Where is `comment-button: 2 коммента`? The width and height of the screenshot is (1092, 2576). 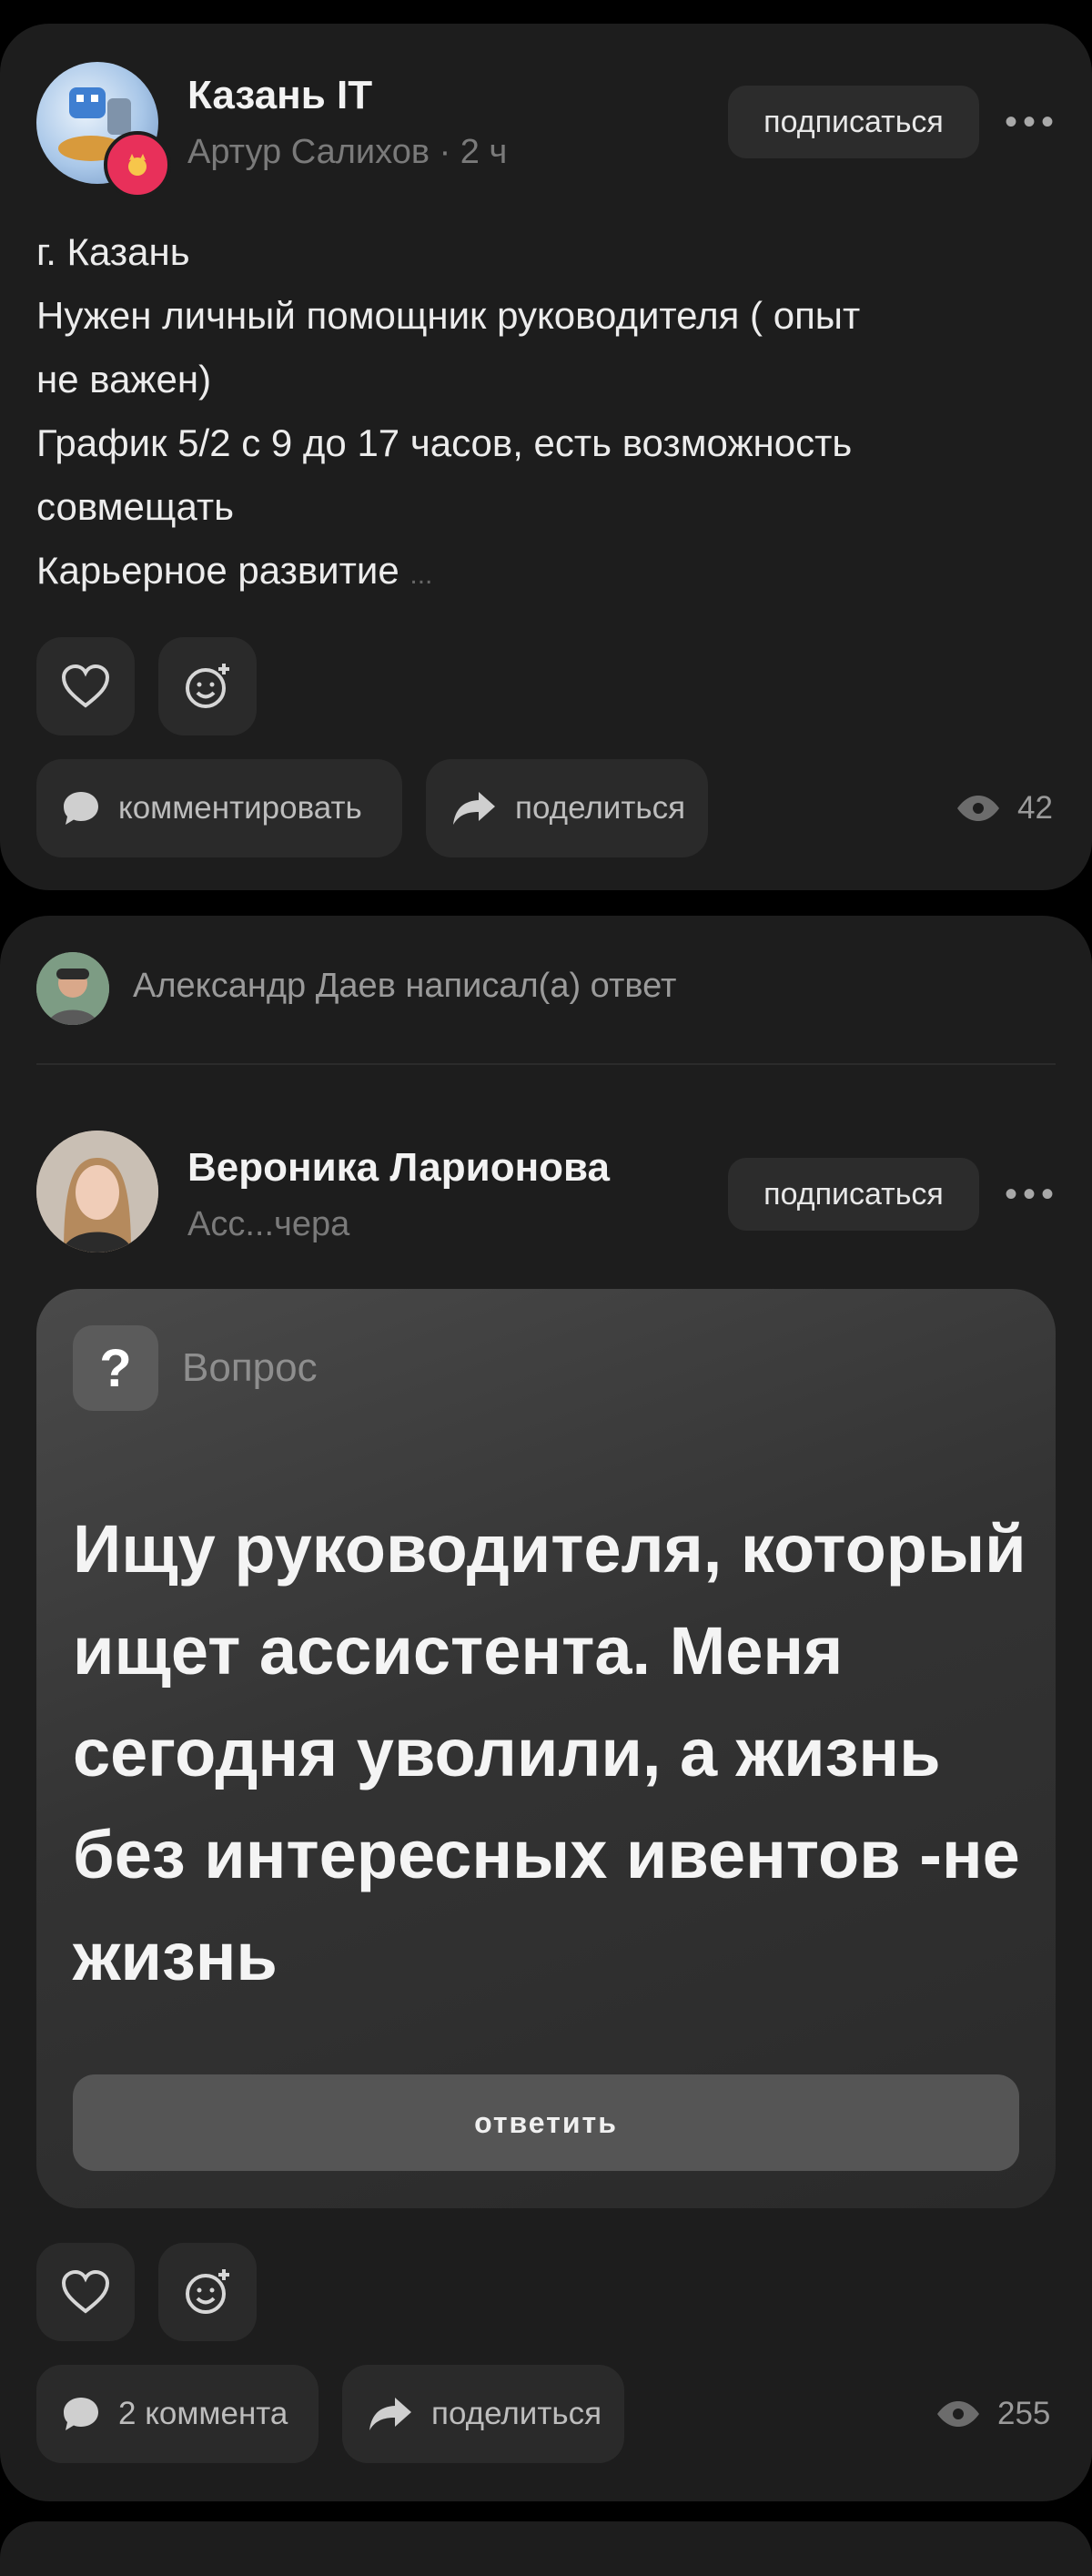 comment-button: 2 коммента is located at coordinates (177, 2414).